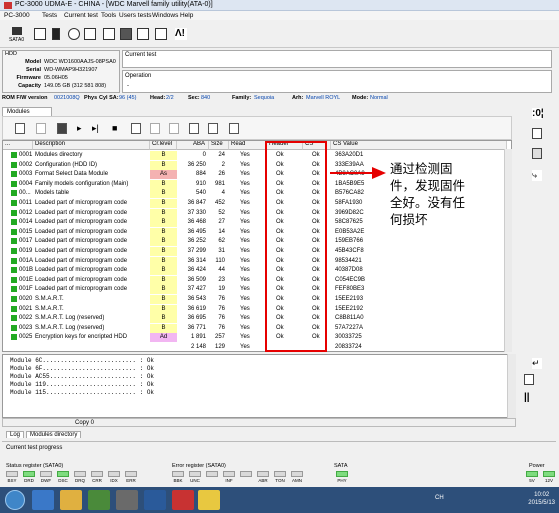  Describe the element at coordinates (174, 128) in the screenshot. I see `paste-icon` at that location.